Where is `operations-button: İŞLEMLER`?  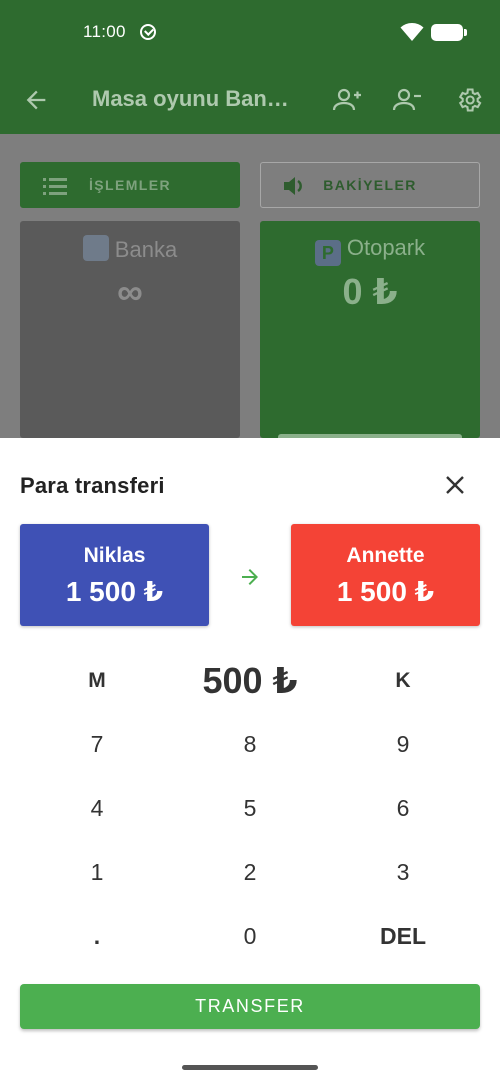 operations-button: İŞLEMLER is located at coordinates (130, 185).